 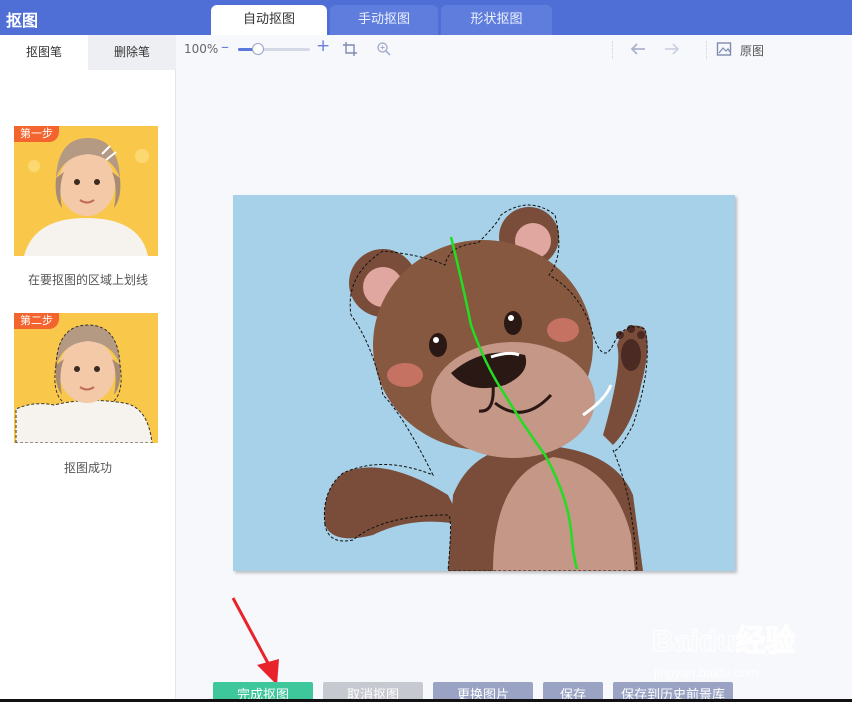 I want to click on redo-arrow-icon, so click(x=672, y=49).